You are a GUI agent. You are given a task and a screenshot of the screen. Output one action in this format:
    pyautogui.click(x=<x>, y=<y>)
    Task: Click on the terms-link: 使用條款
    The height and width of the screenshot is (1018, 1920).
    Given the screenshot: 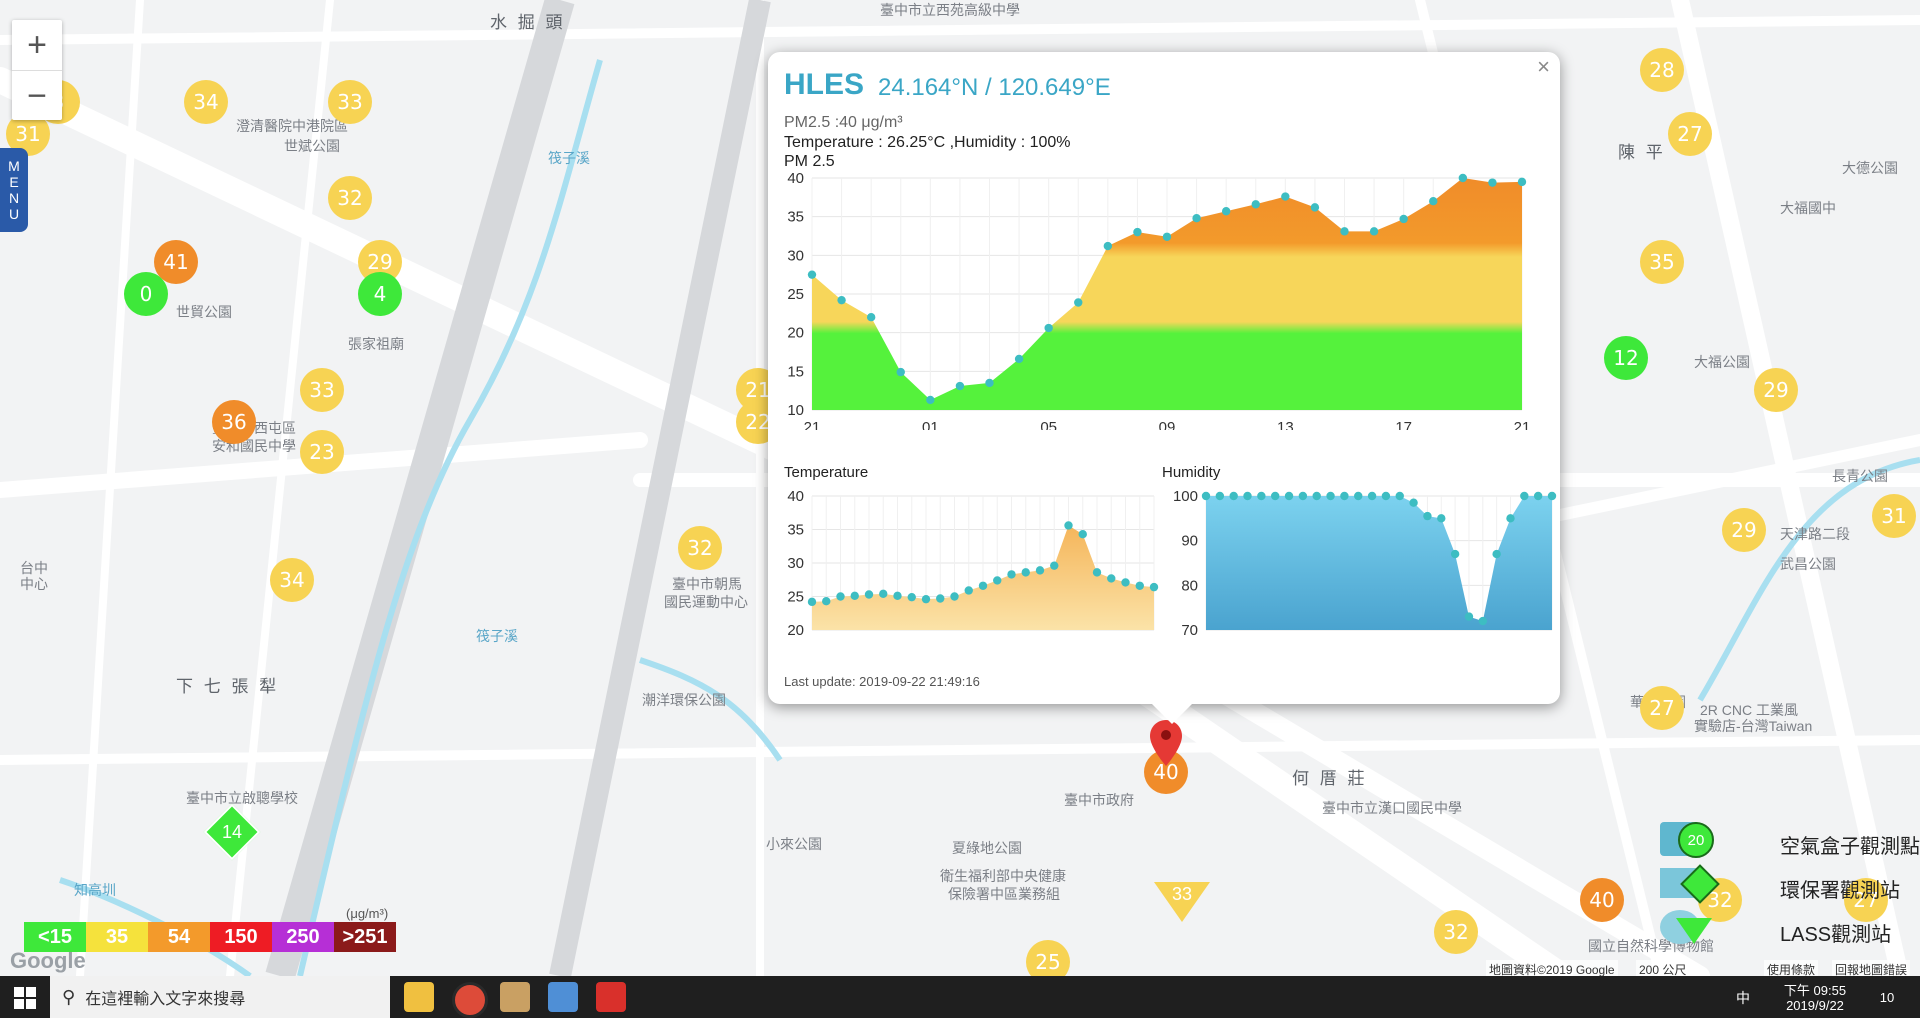 What is the action you would take?
    pyautogui.click(x=1791, y=968)
    